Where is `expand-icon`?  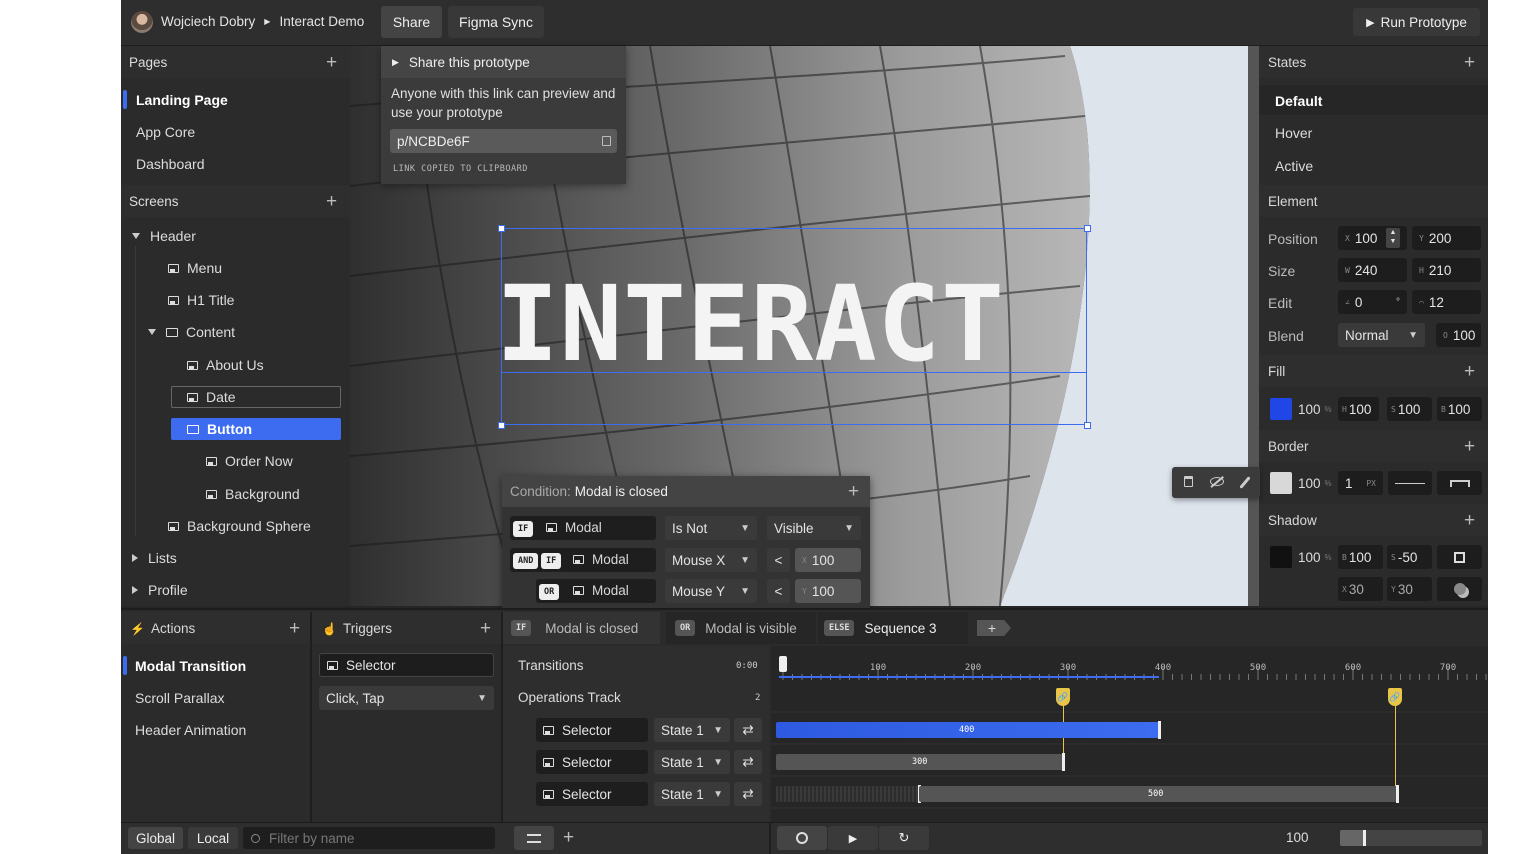
expand-icon is located at coordinates (136, 236).